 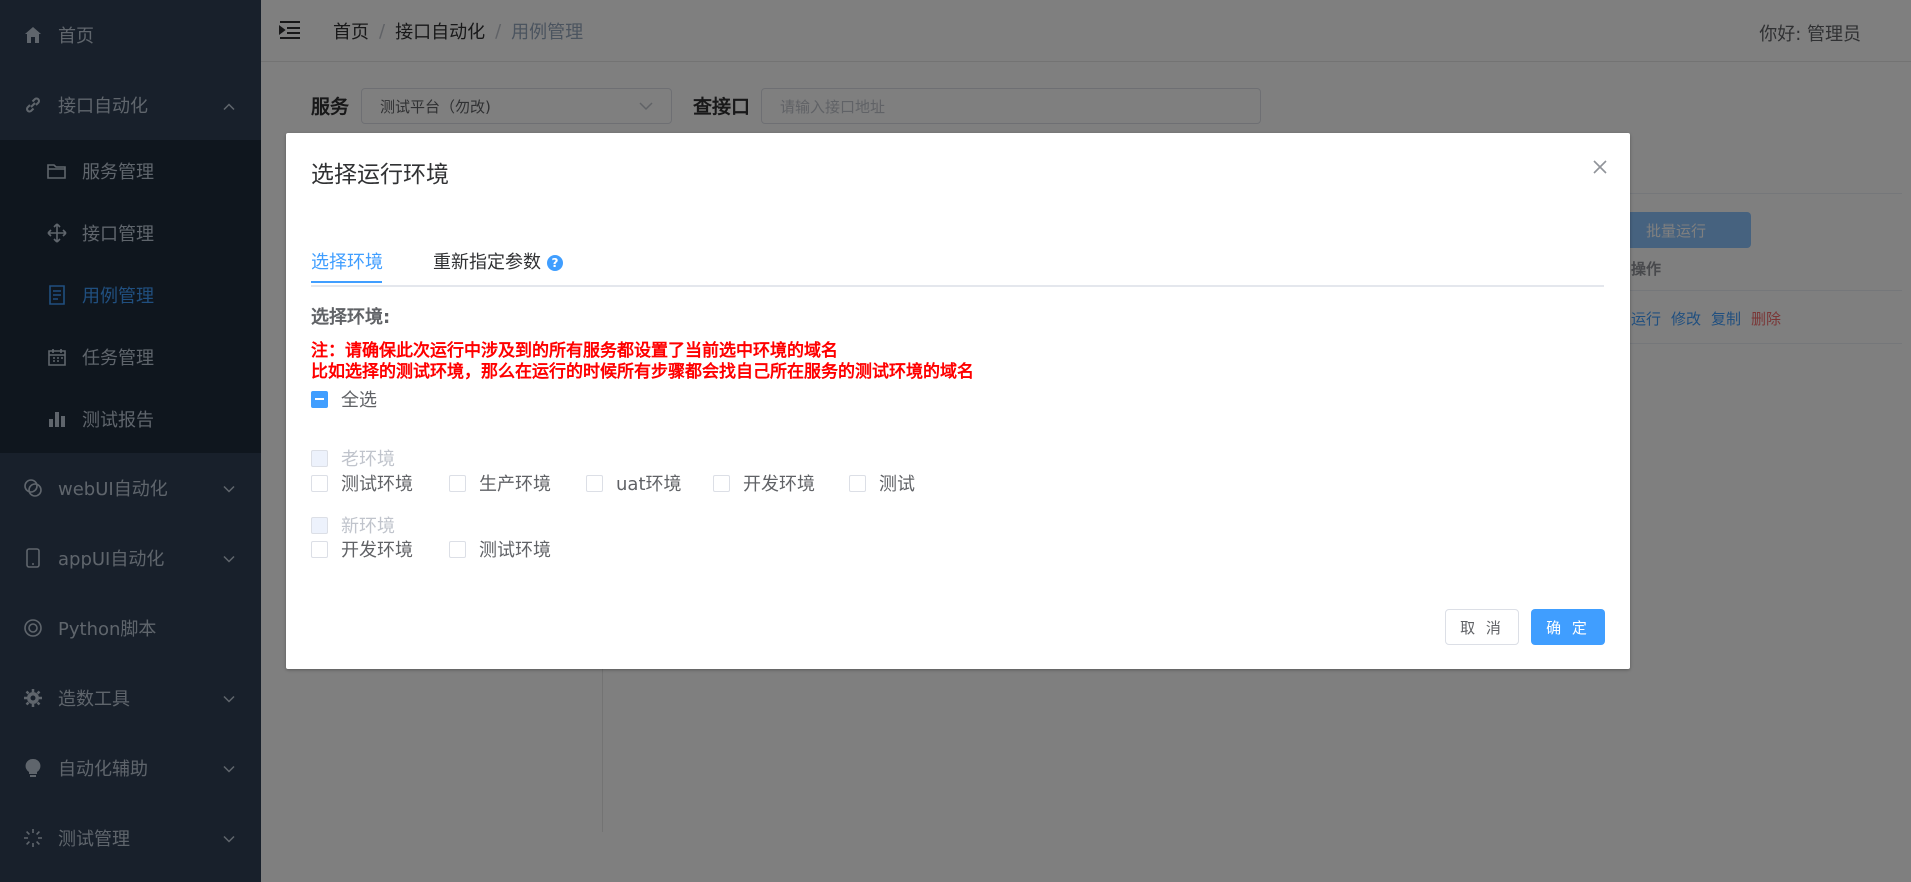 I want to click on tab-respecify-params: 重新指定参数?, so click(x=498, y=263).